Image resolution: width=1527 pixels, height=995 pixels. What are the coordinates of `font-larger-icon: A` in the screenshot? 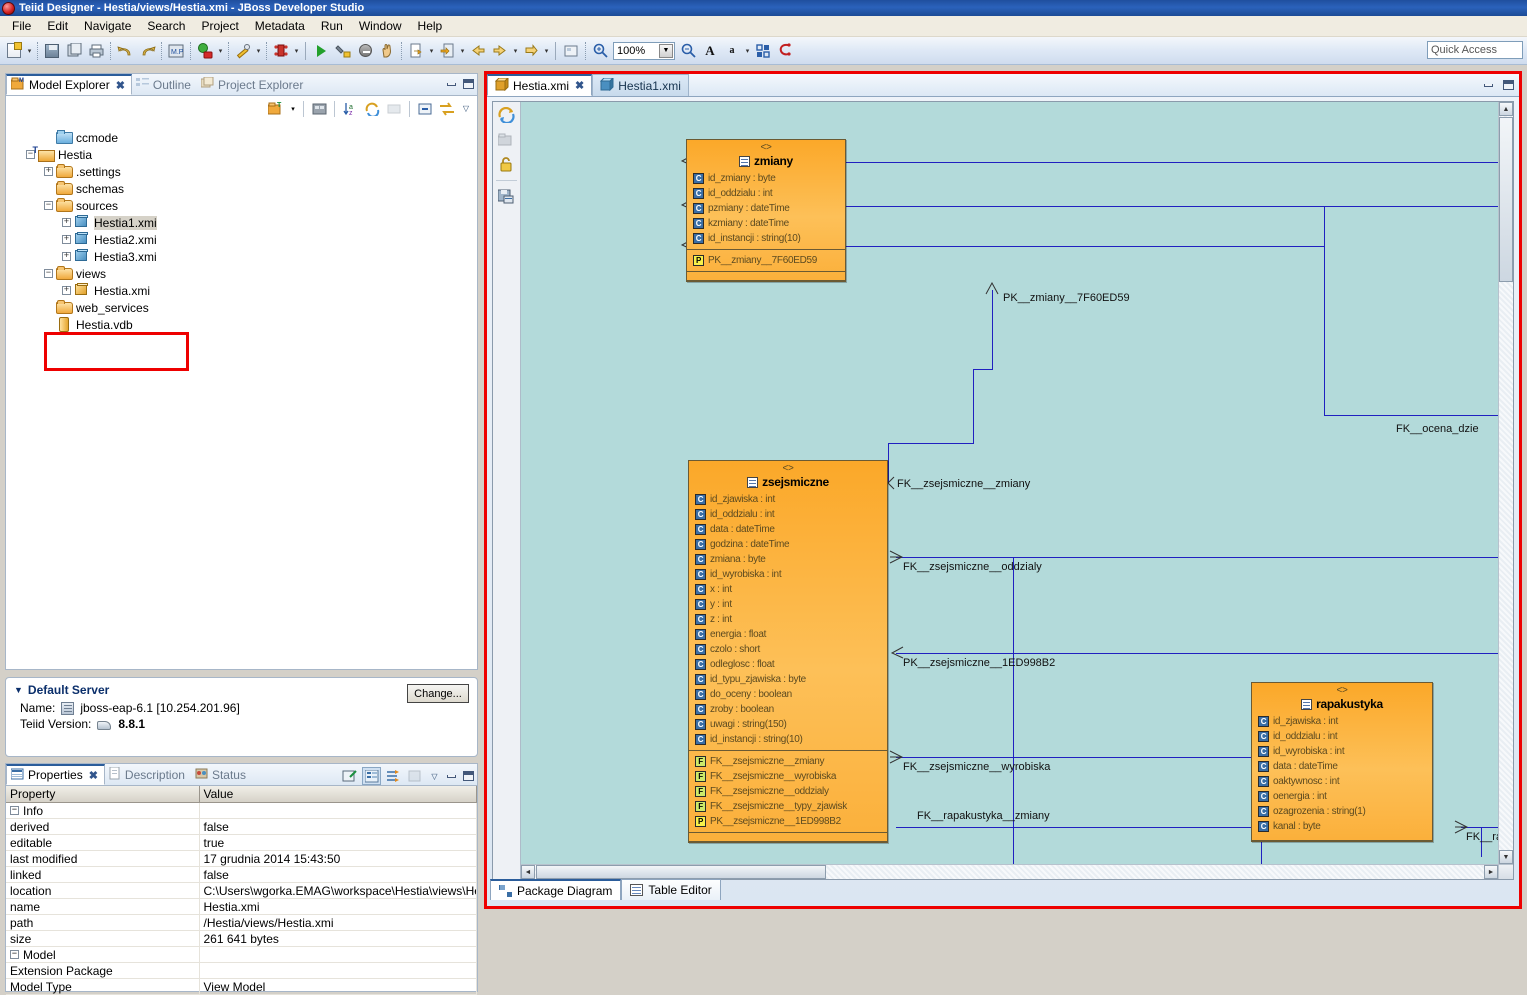 It's located at (710, 51).